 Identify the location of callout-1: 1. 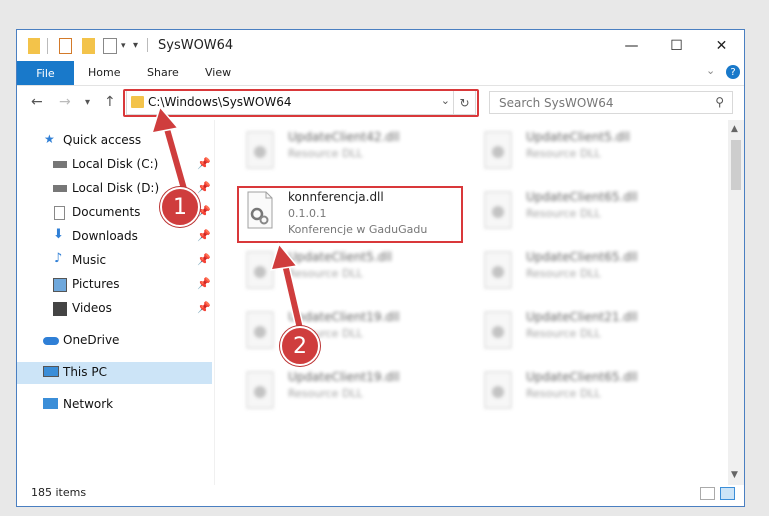
(180, 207).